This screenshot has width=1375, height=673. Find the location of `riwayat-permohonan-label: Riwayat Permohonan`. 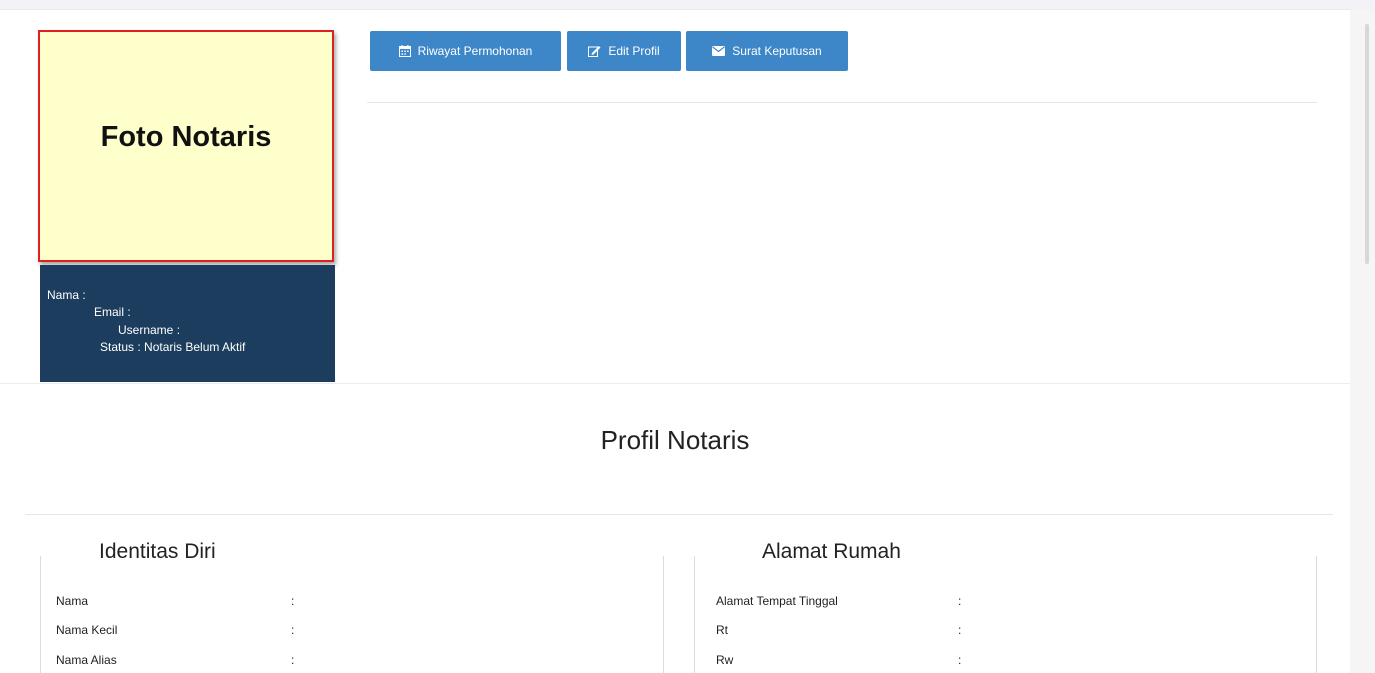

riwayat-permohonan-label: Riwayat Permohonan is located at coordinates (475, 51).